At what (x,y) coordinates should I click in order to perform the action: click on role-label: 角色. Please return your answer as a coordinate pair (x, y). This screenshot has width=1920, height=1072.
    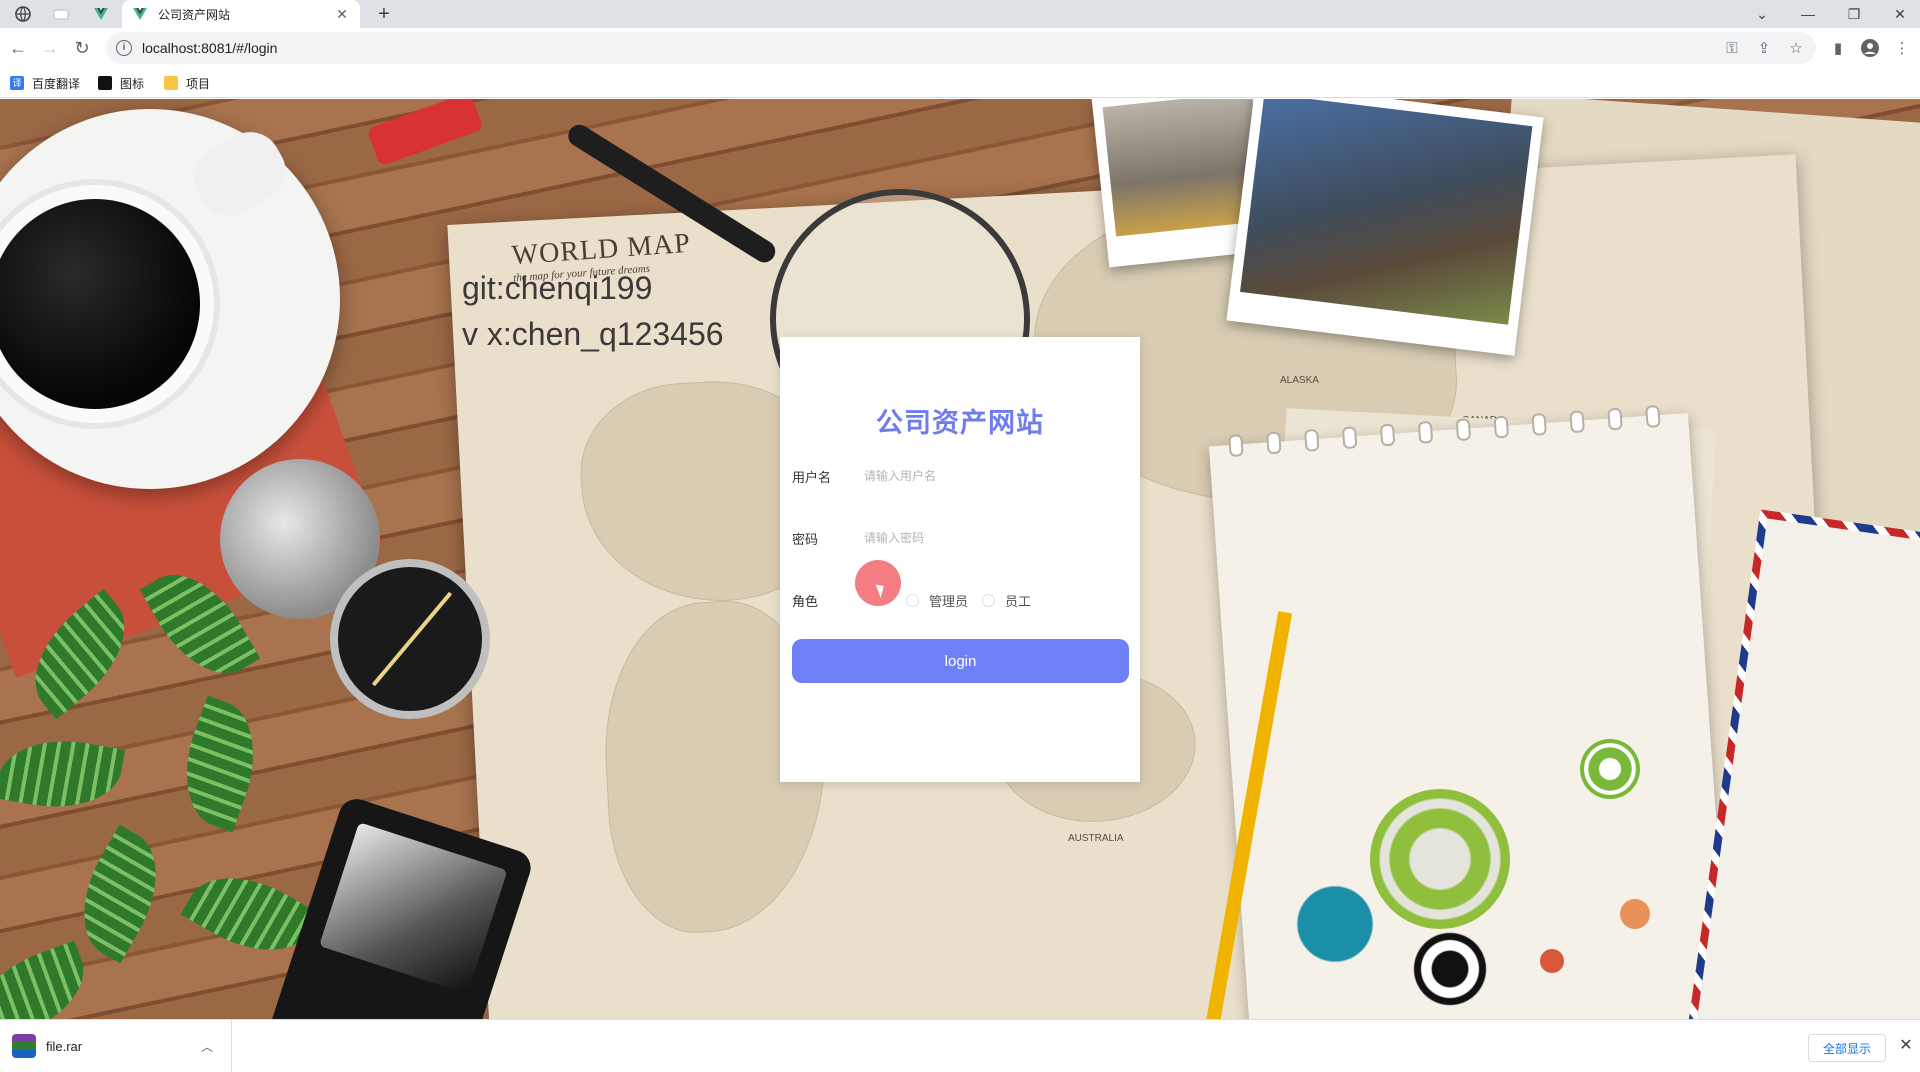
    Looking at the image, I should click on (805, 601).